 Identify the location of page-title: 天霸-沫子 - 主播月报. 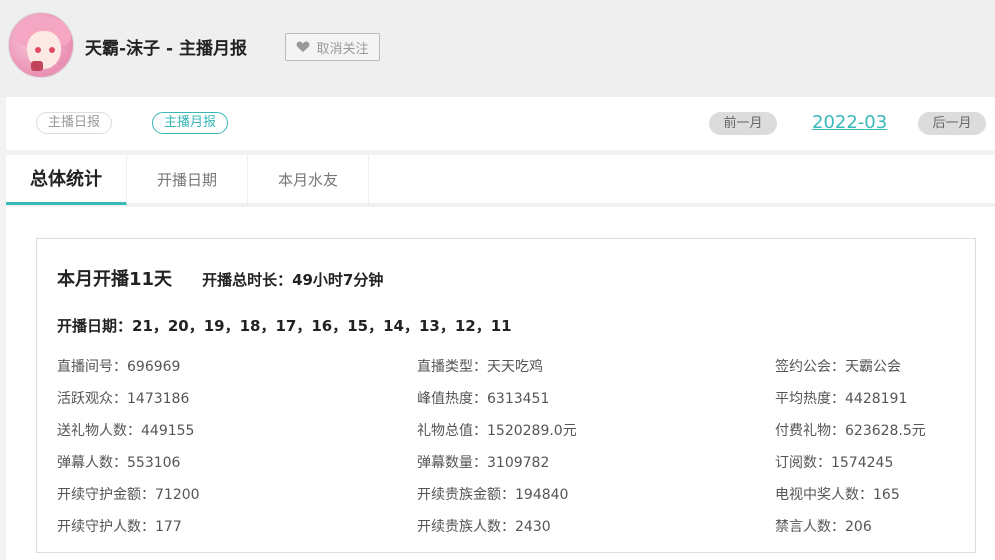
(166, 49).